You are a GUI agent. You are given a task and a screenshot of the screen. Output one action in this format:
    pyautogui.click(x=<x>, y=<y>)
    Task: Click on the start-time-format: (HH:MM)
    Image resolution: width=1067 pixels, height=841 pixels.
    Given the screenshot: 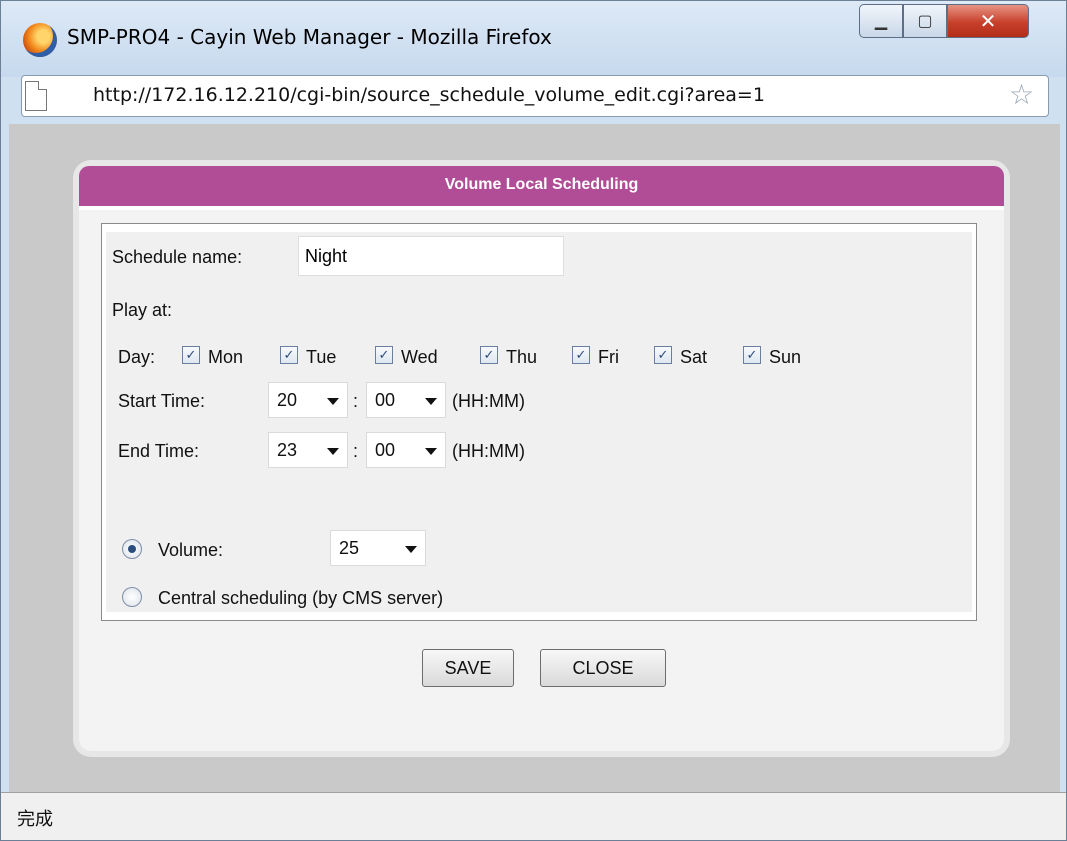 What is the action you would take?
    pyautogui.click(x=488, y=401)
    